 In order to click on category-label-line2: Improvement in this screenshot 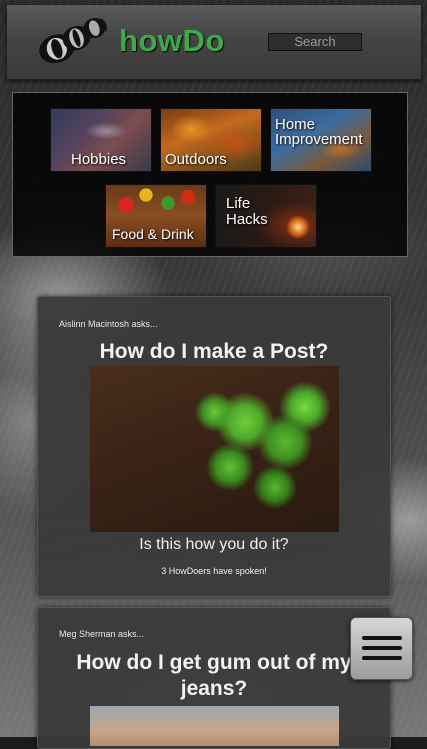, I will do `click(319, 139)`.